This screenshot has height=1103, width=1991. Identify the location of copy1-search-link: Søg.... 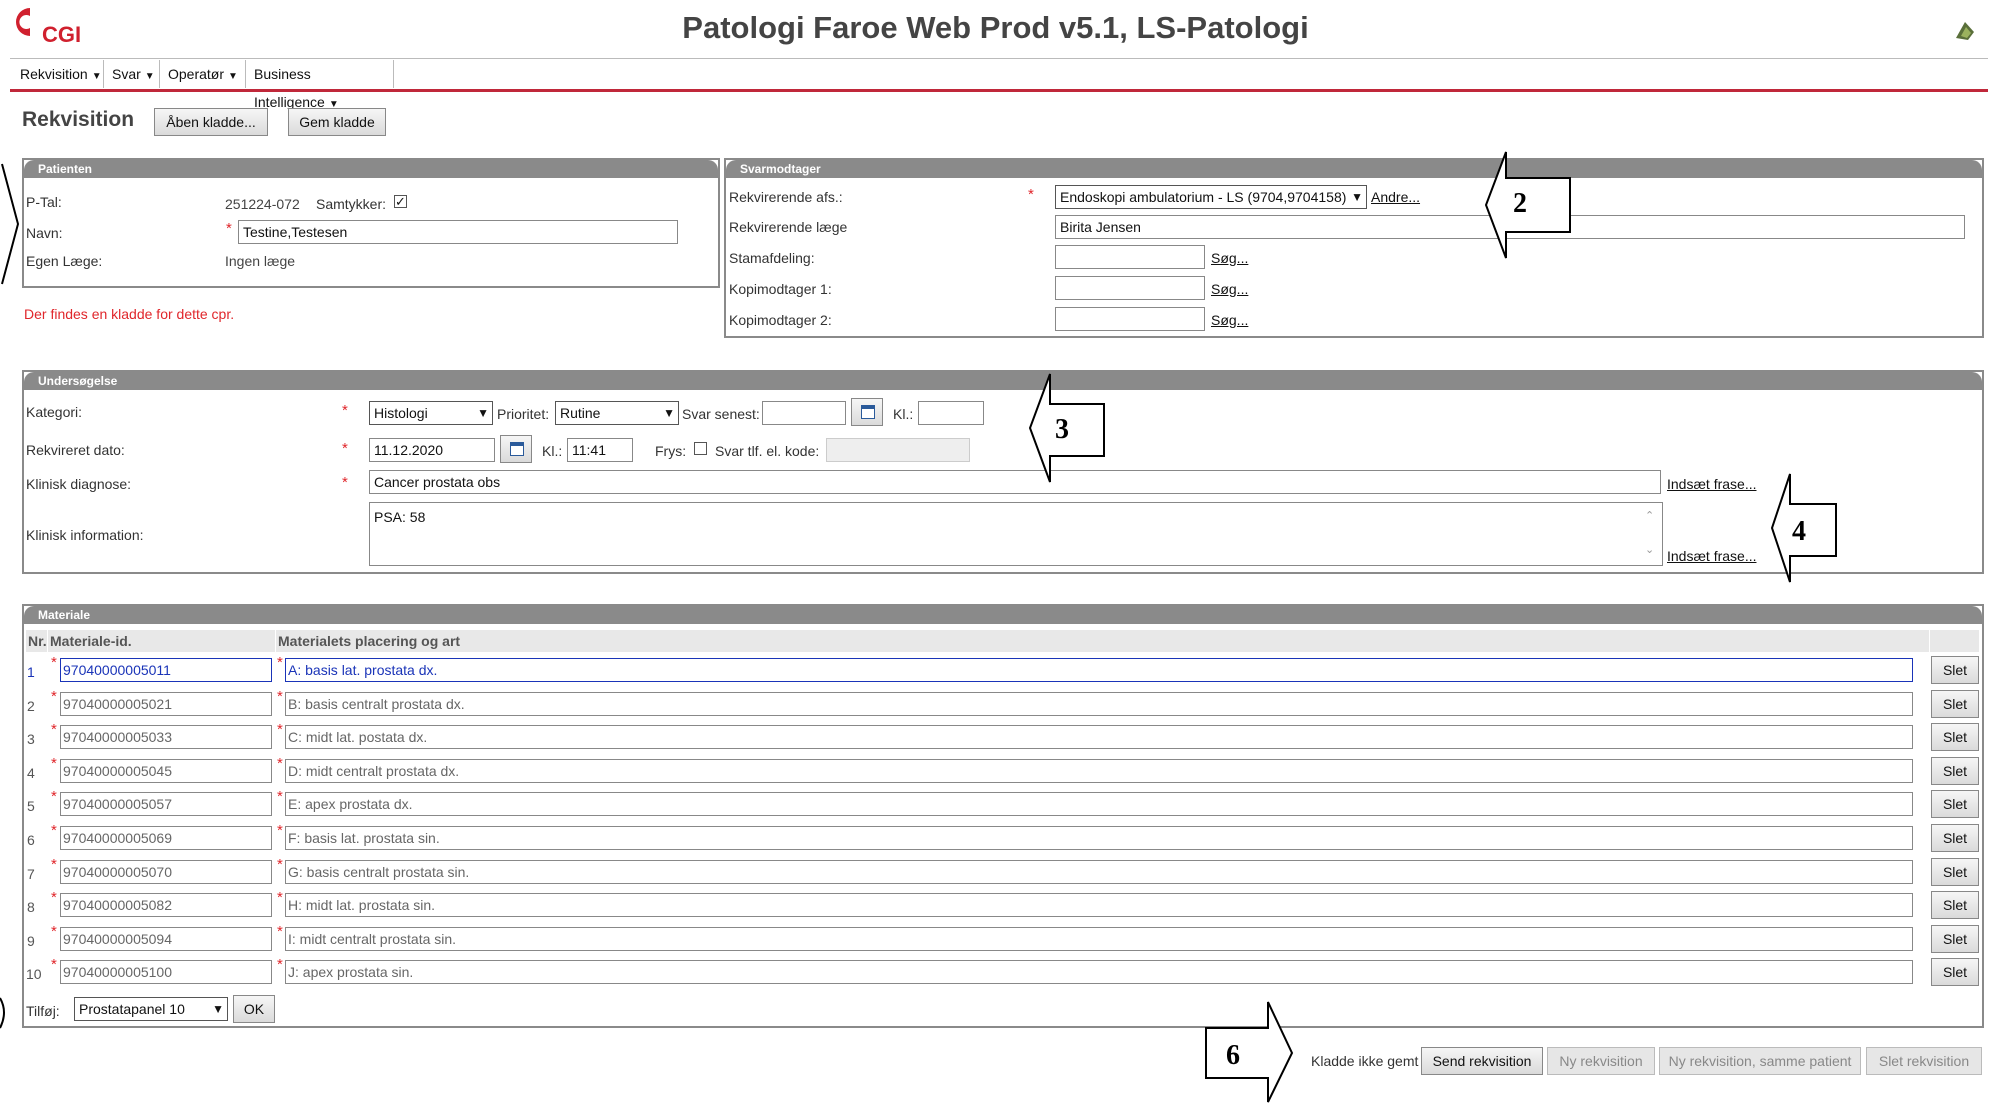
(1229, 289).